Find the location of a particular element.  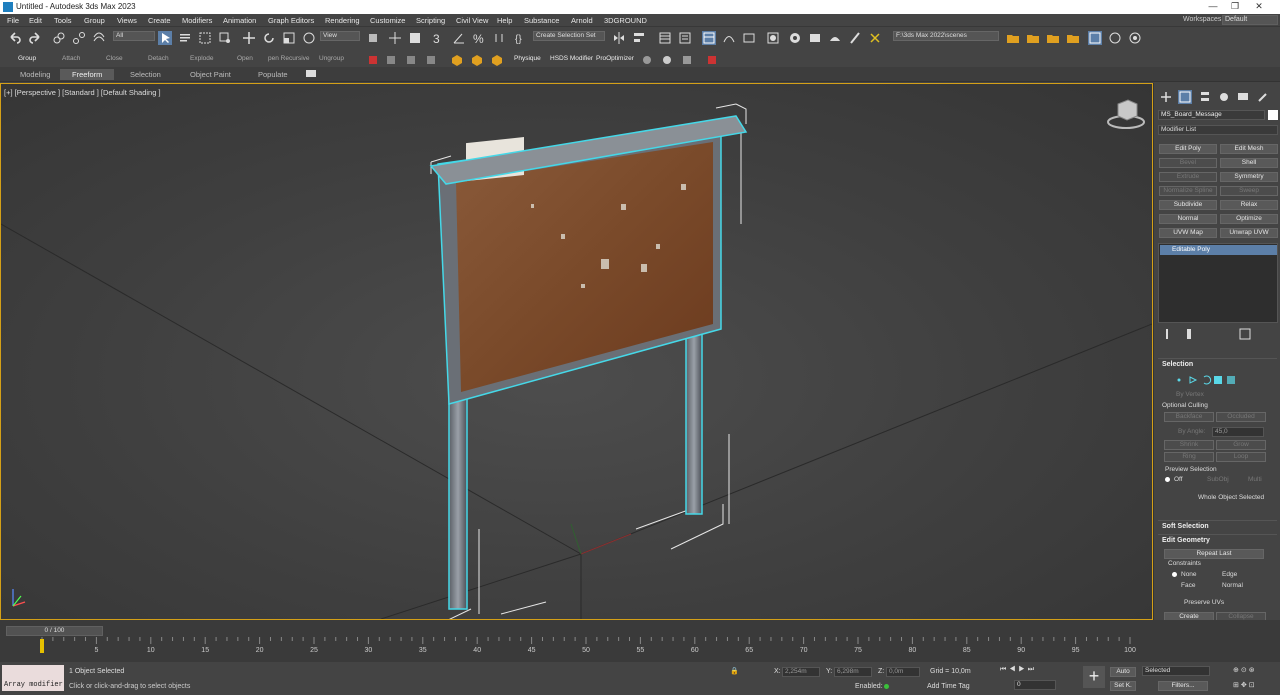

menu-customize: Customize is located at coordinates (387, 20).